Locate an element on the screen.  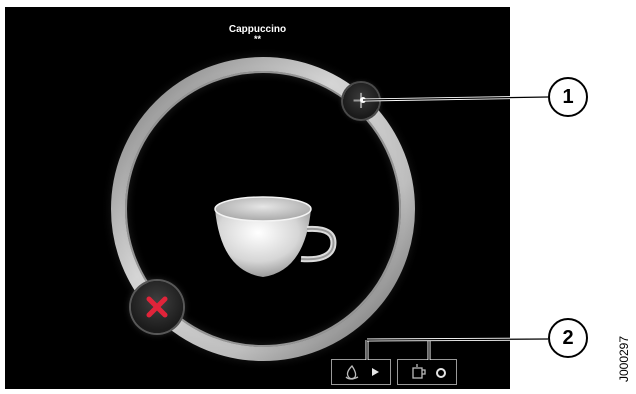
coffee-bean-drop-icon is located at coordinates (352, 372).